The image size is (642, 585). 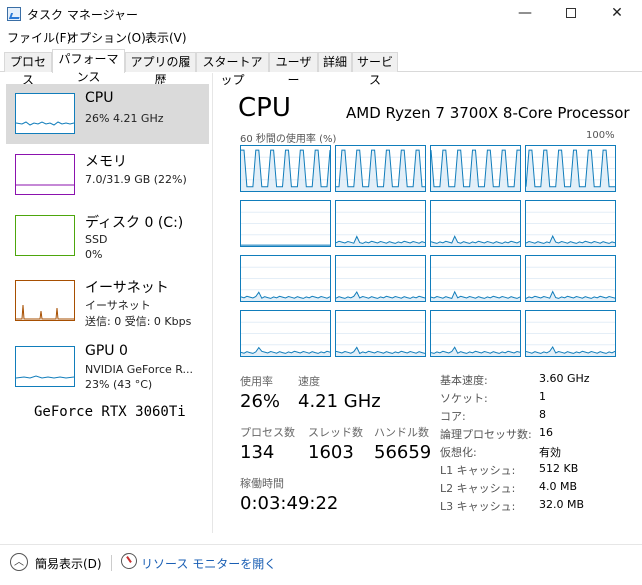 I want to click on spec-key: コア:, so click(x=453, y=416).